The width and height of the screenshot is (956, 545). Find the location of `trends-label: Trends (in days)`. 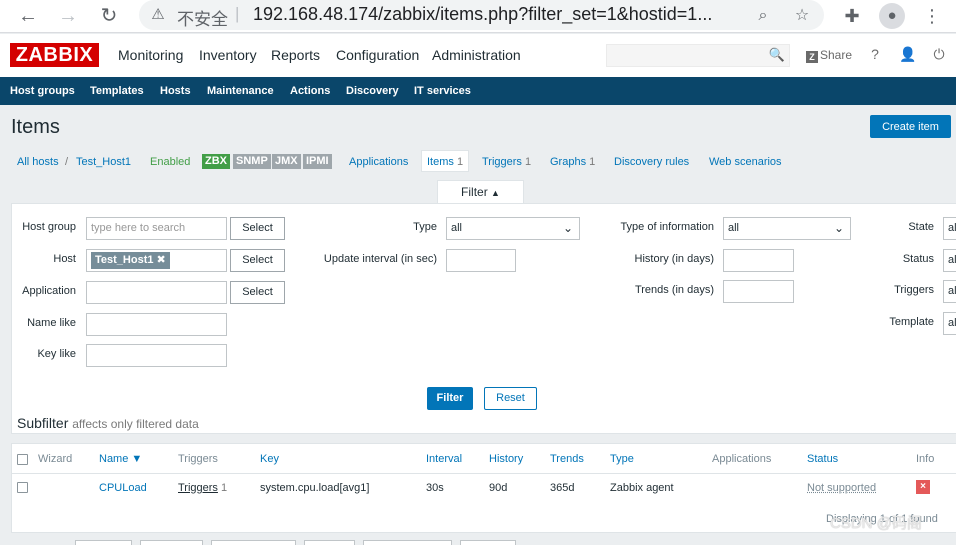

trends-label: Trends (in days) is located at coordinates (674, 290).